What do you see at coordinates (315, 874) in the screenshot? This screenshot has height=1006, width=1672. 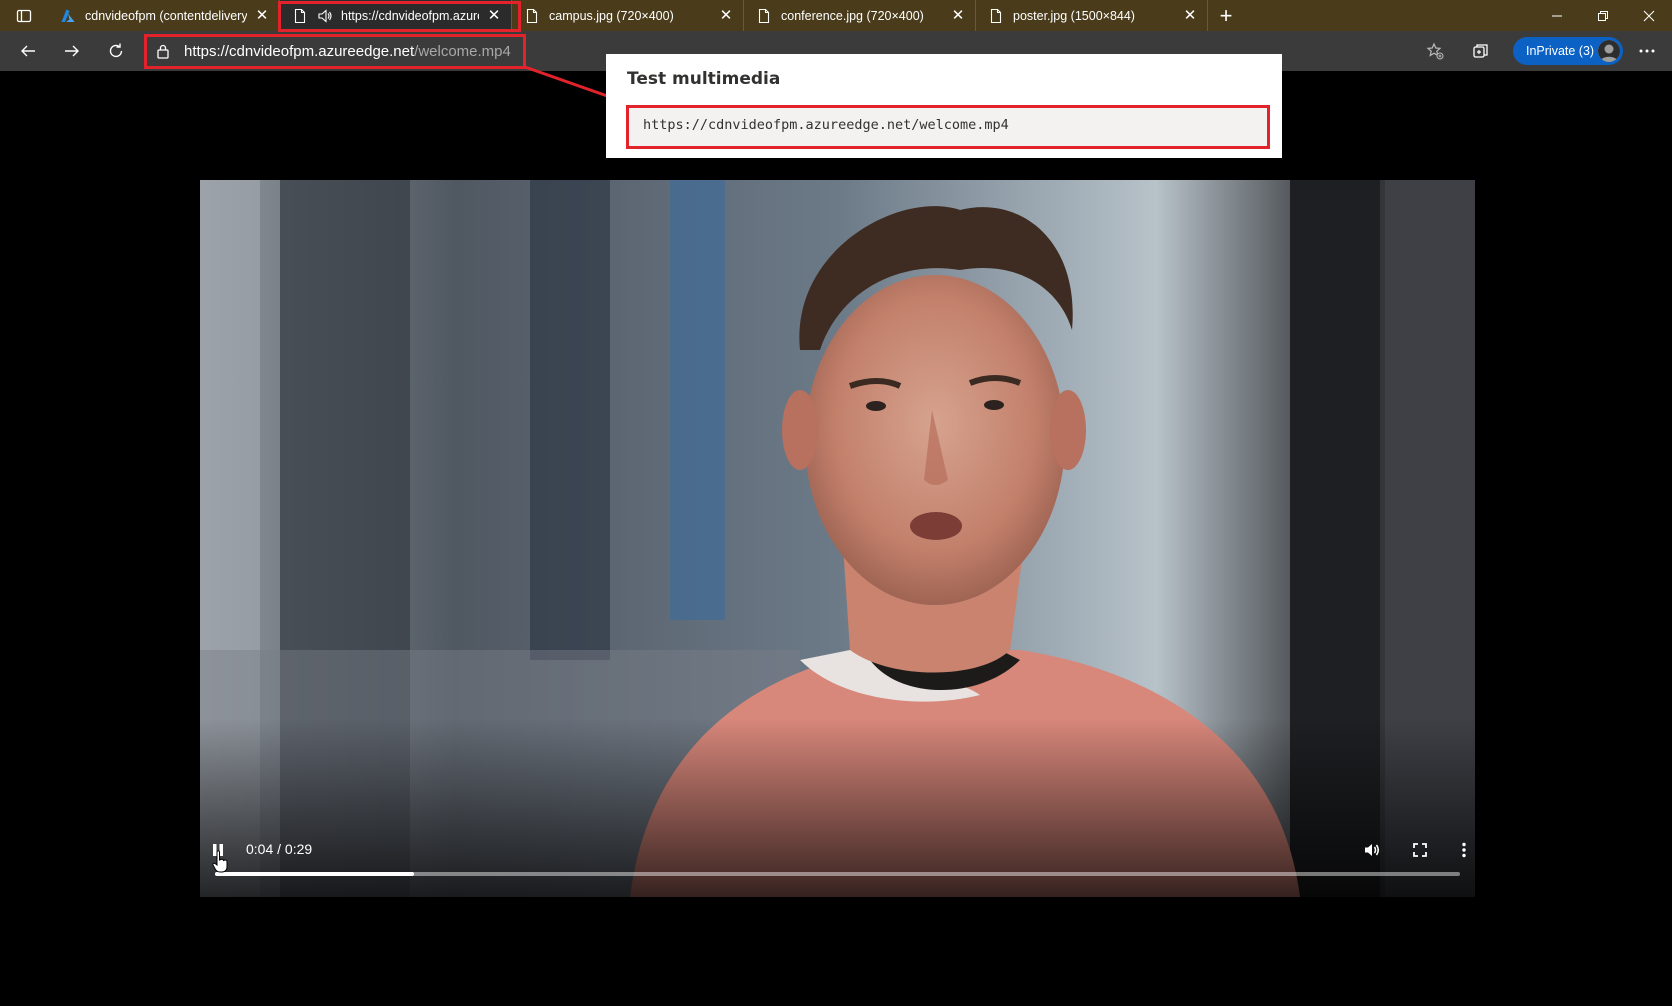 I see `seek-bar-progress` at bounding box center [315, 874].